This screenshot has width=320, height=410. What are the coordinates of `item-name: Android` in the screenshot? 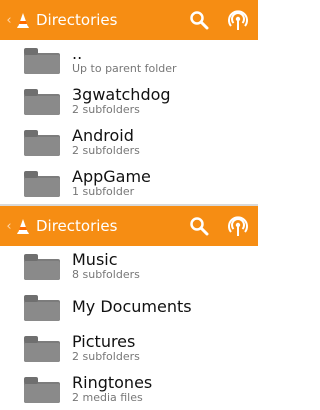 It's located at (103, 135).